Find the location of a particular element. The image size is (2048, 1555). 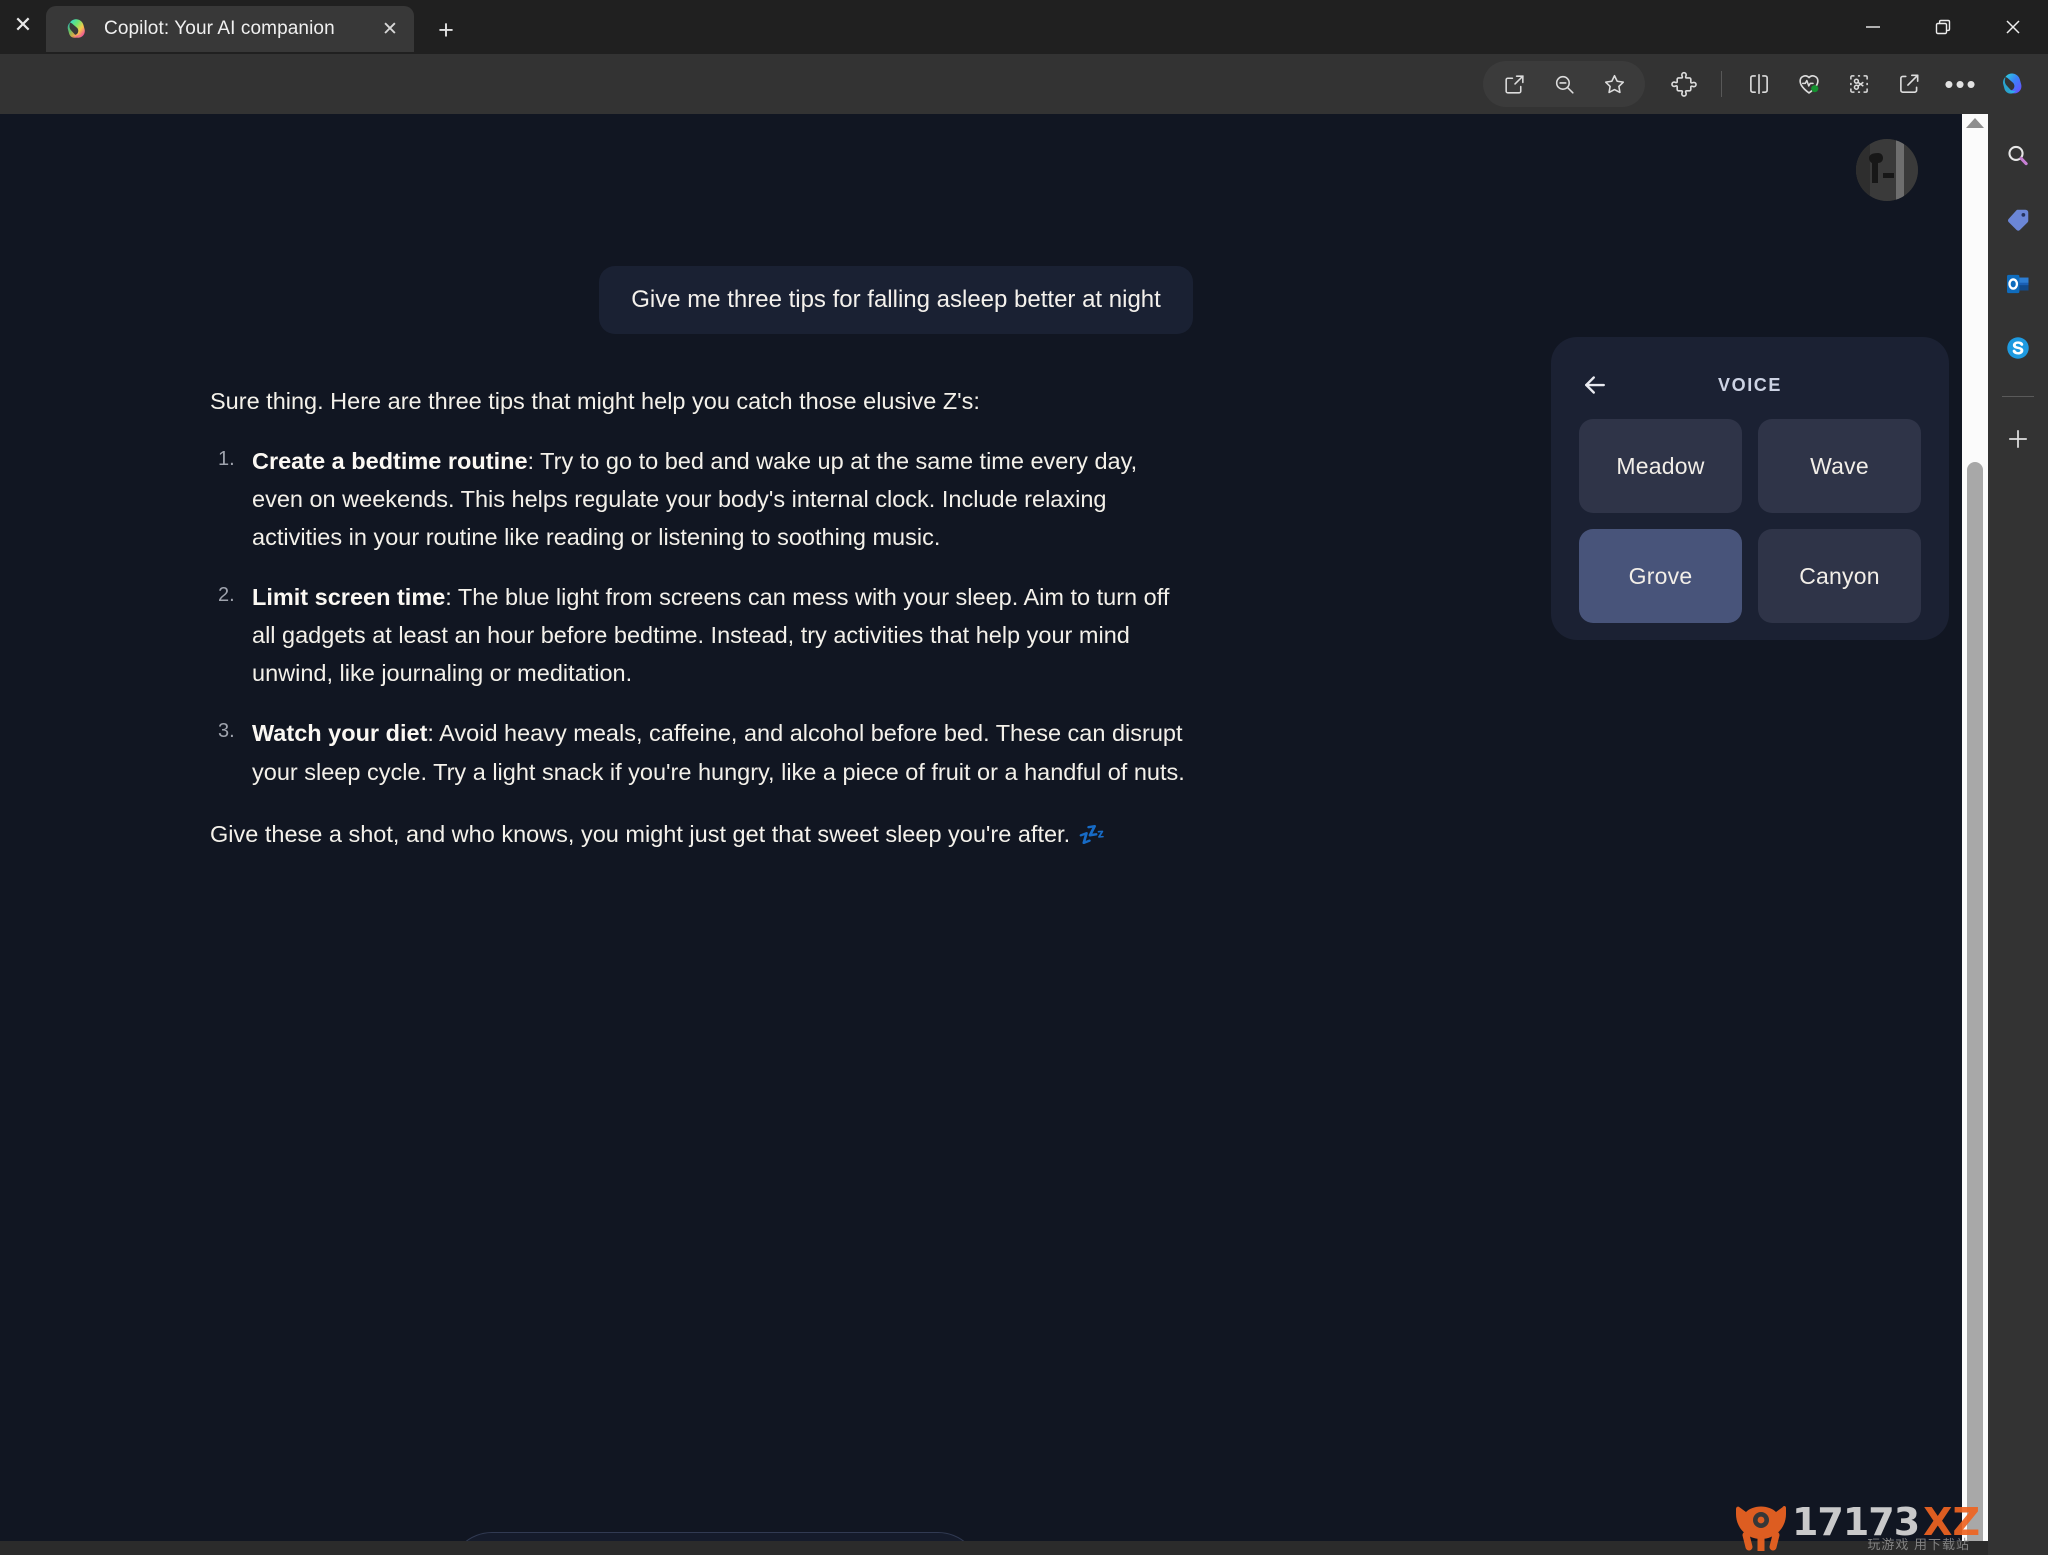

browser-tab: Copilot: Your AI companion ✕ is located at coordinates (230, 29).